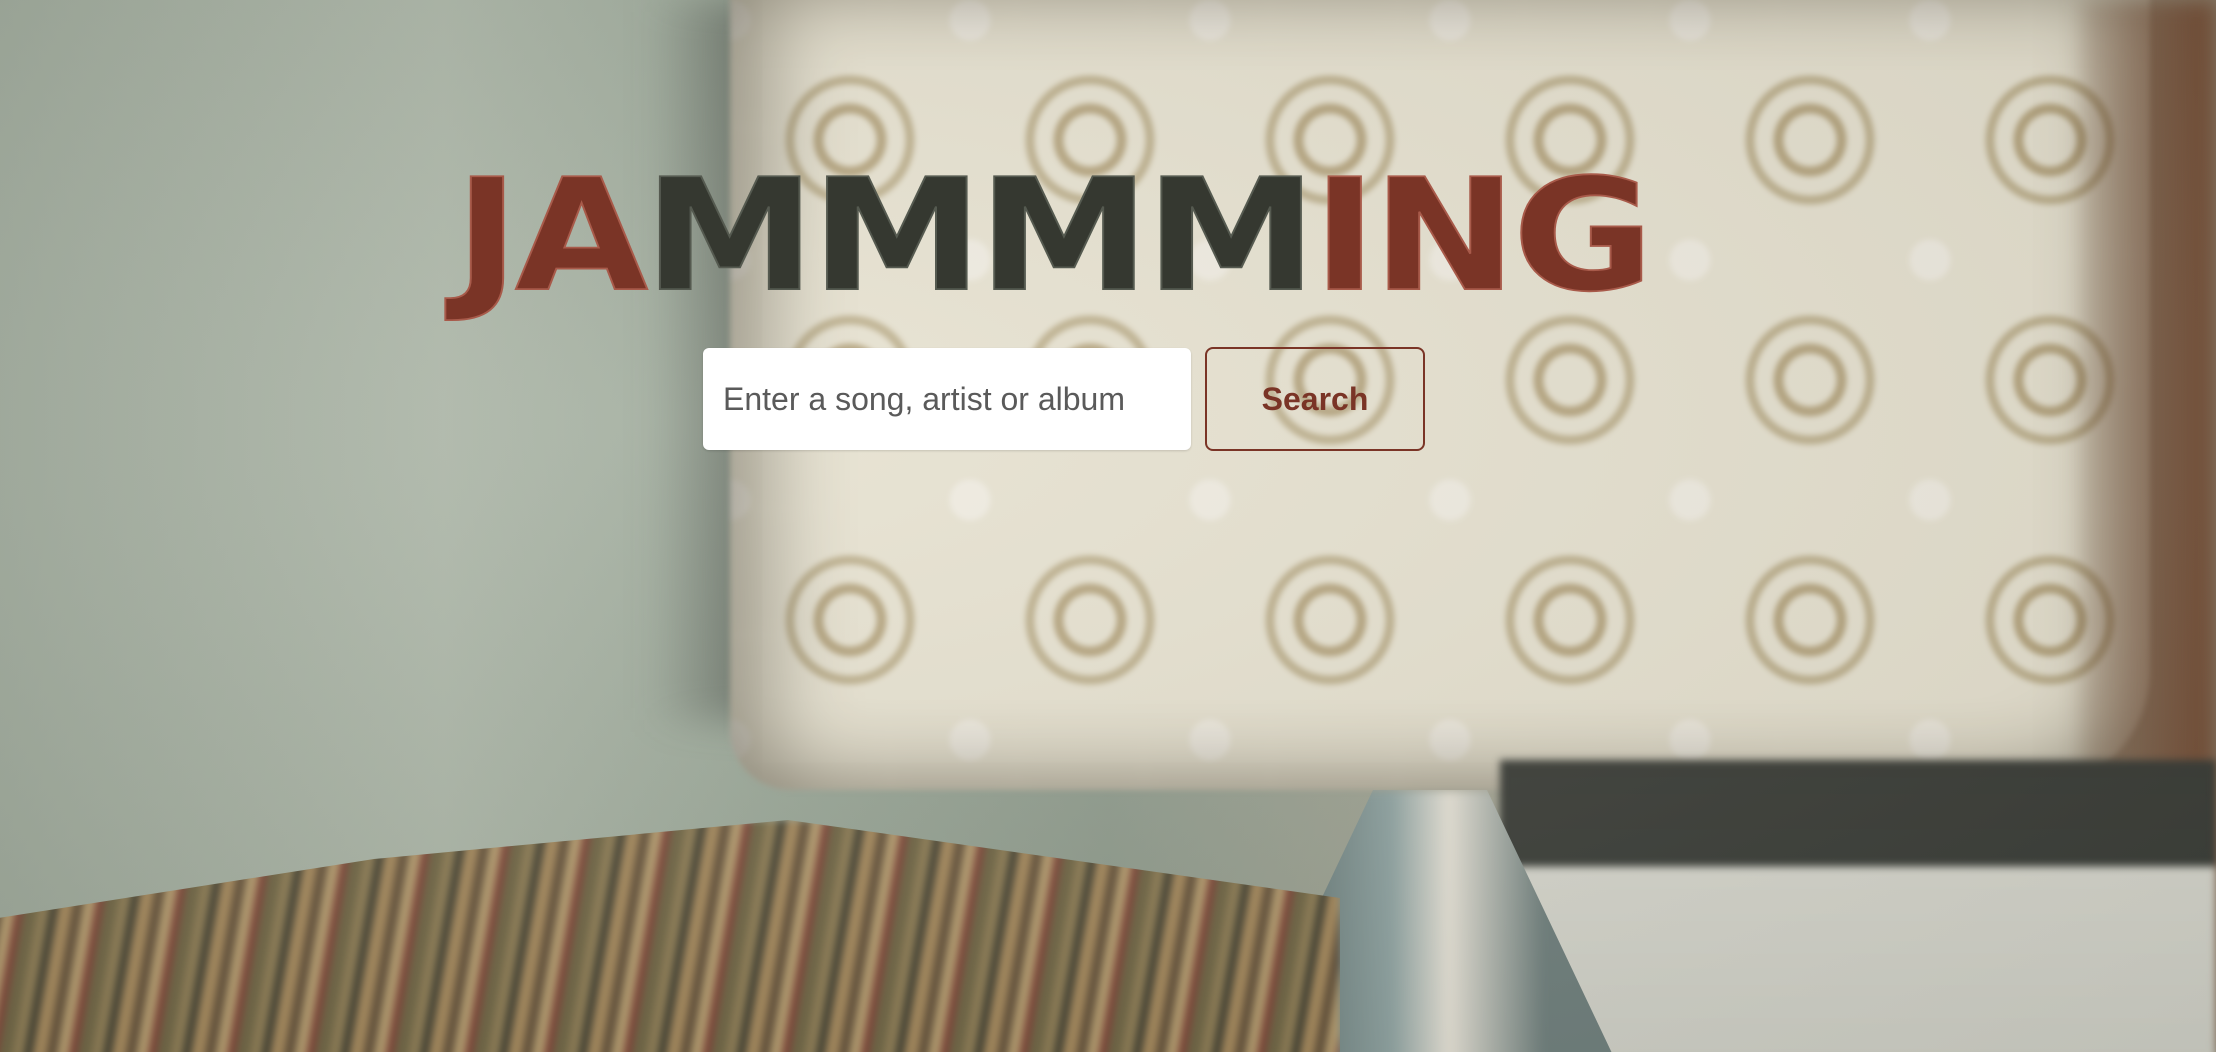 Image resolution: width=2216 pixels, height=1052 pixels. I want to click on app-logo: JAMMMMING, so click(1064, 232).